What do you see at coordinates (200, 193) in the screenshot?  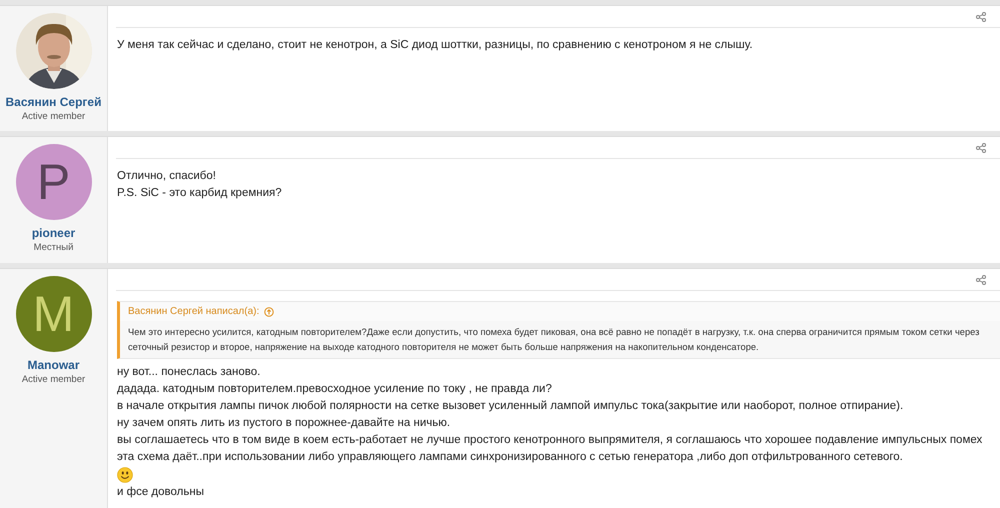 I see `message-text: P.S. SiC - это карбид кремния?` at bounding box center [200, 193].